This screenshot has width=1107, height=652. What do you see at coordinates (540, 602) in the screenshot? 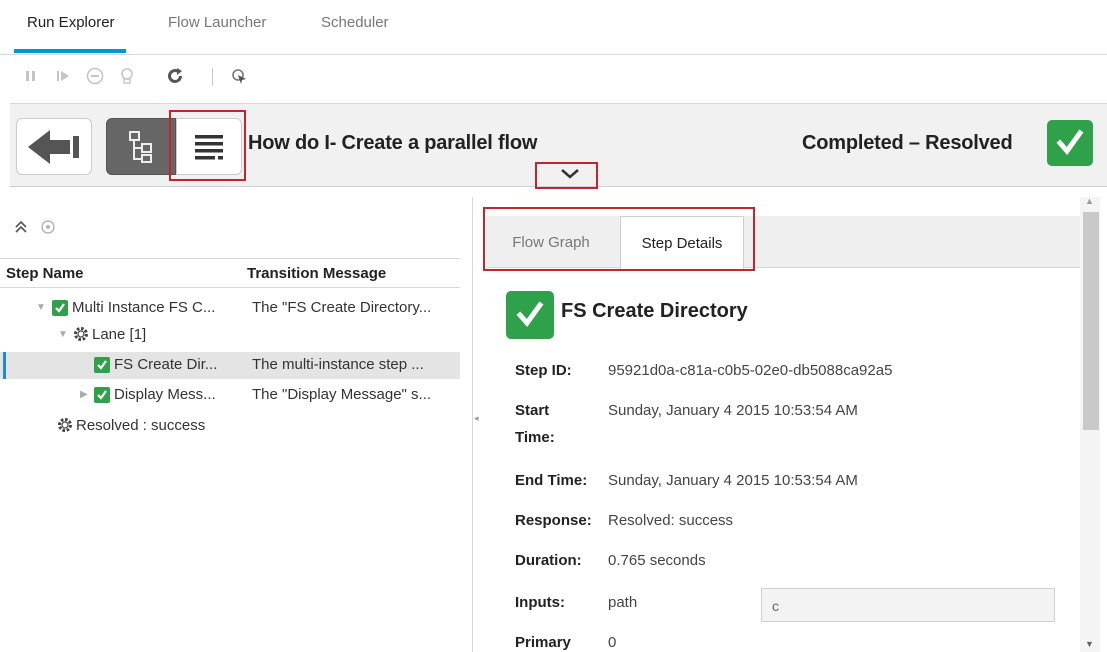
I see `inputs-label: Inputs:` at bounding box center [540, 602].